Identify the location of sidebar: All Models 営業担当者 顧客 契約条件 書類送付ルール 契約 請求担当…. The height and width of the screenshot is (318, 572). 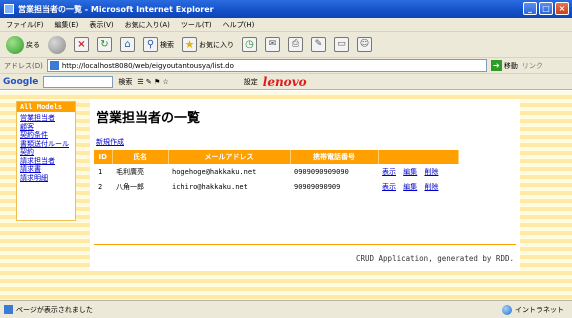
(46, 161).